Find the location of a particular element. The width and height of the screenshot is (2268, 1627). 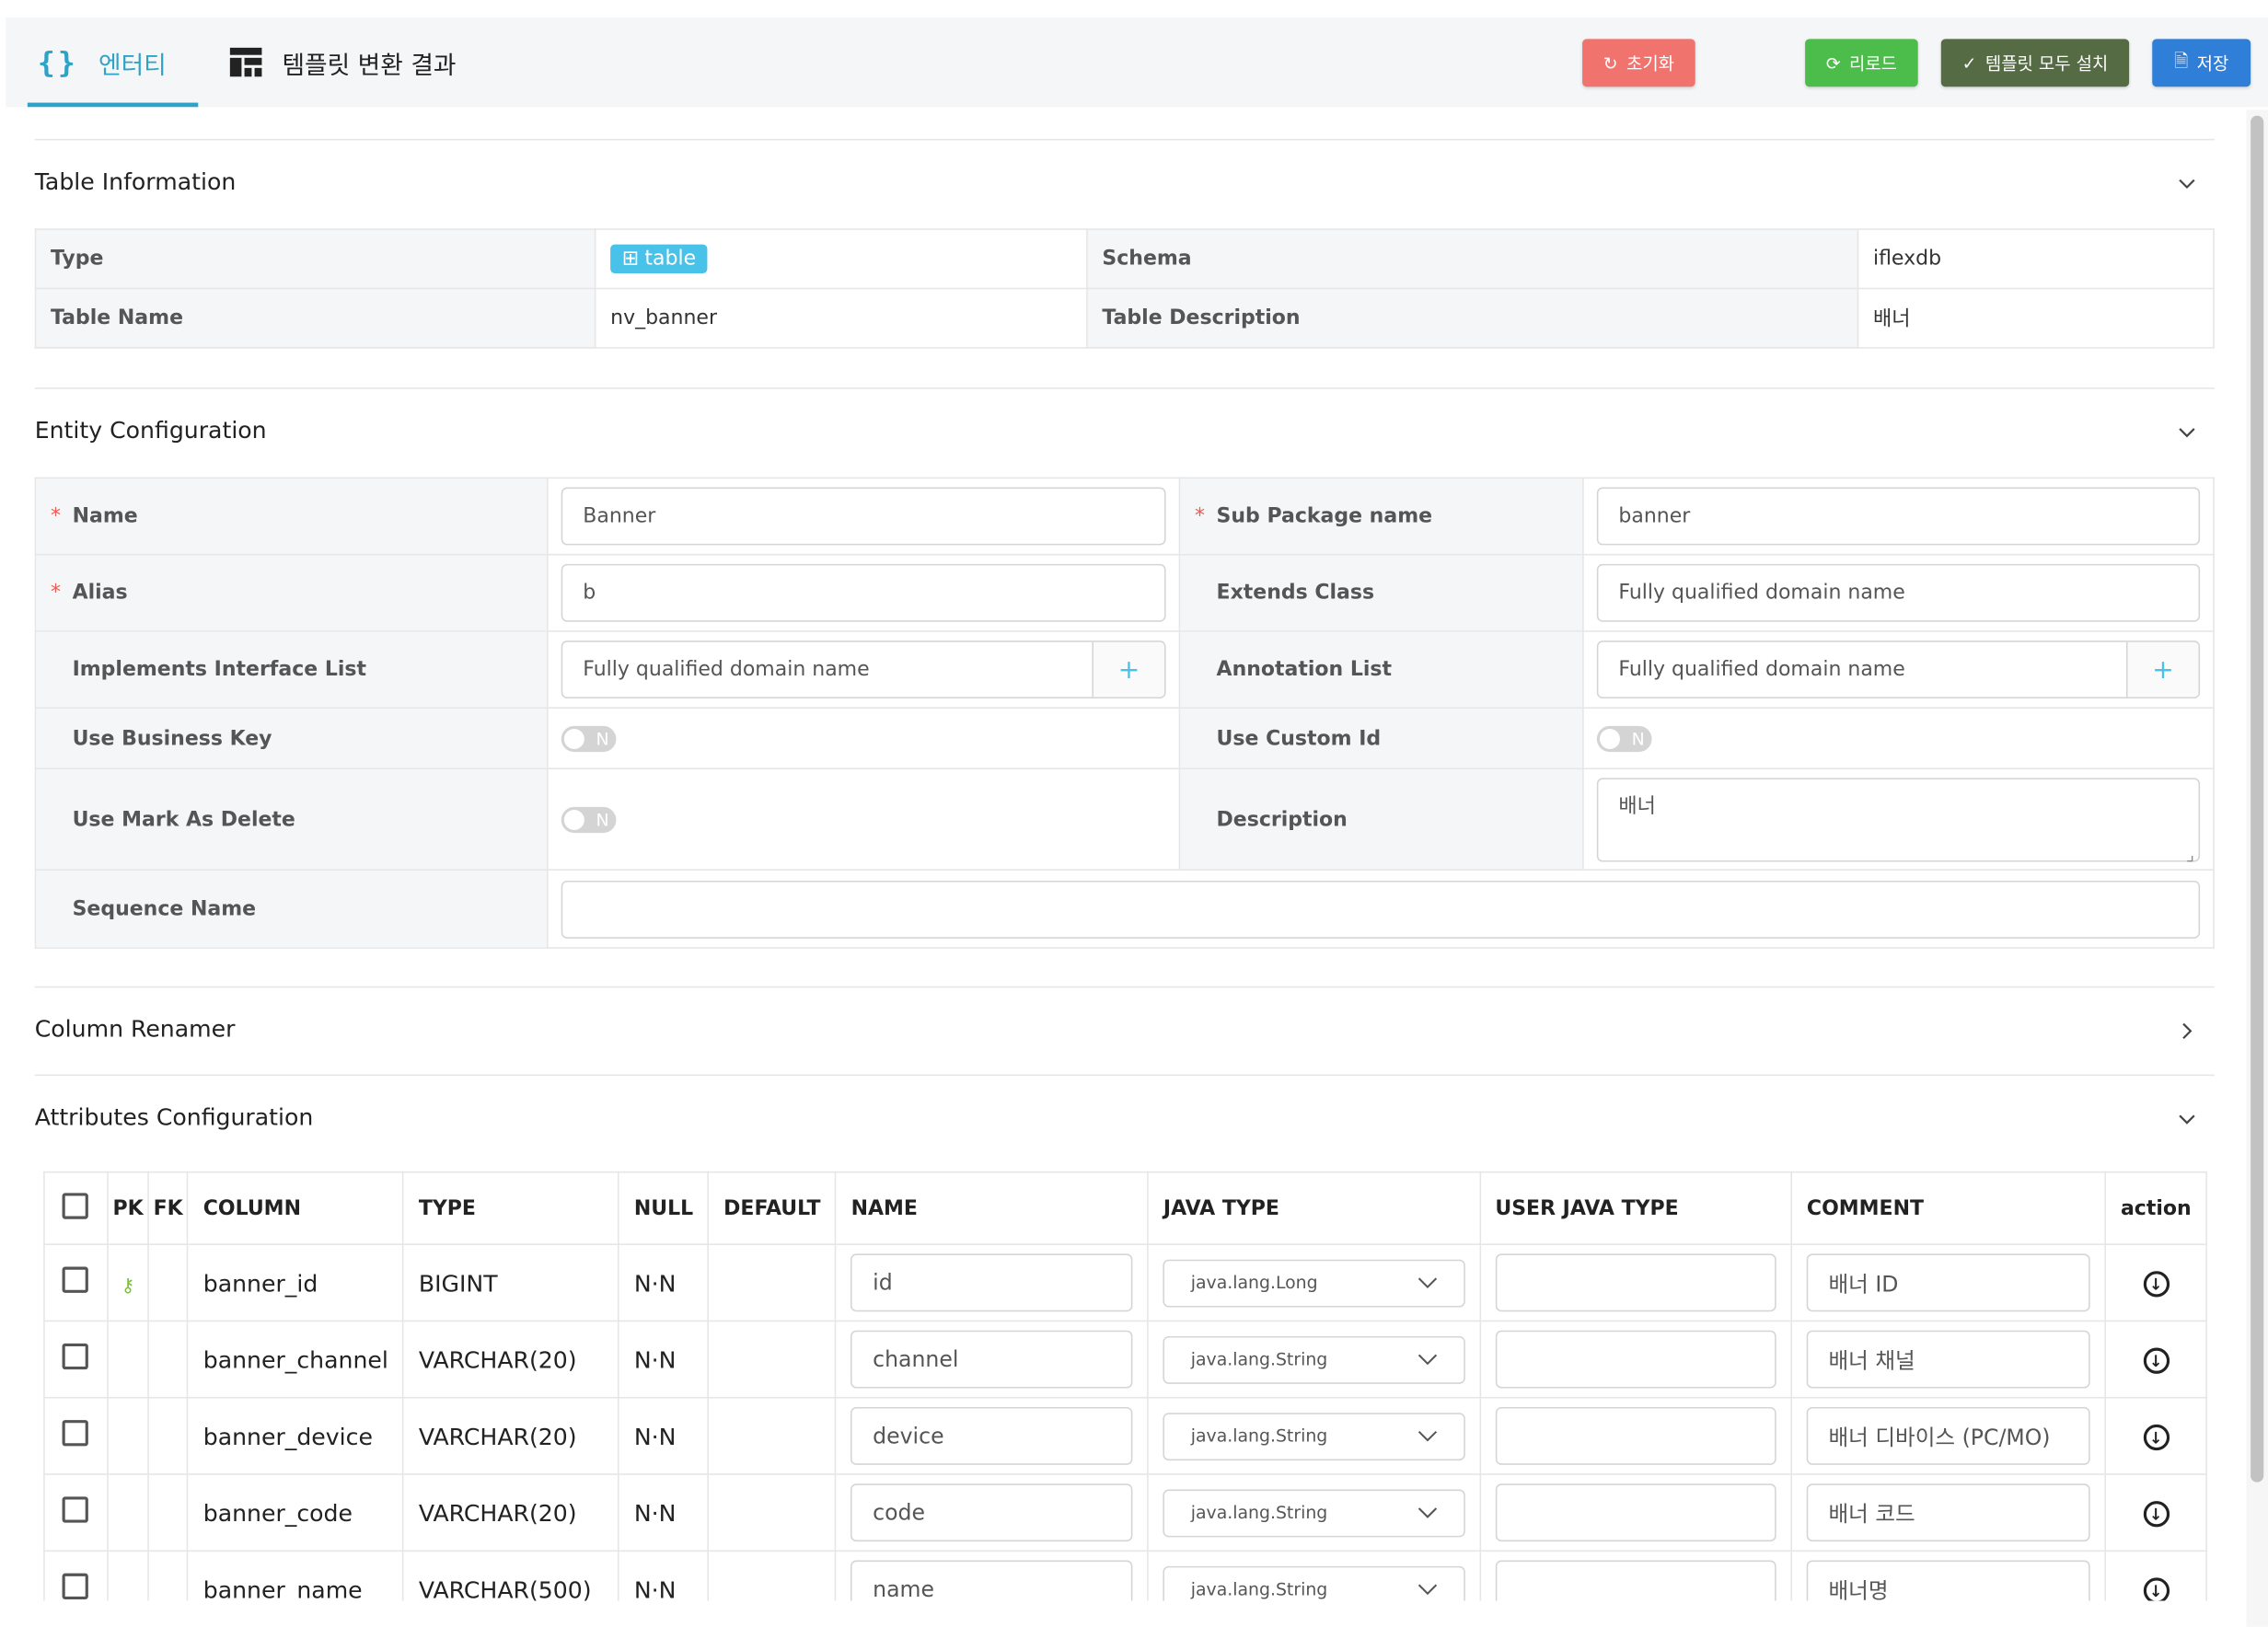

header-default: DEFAULT is located at coordinates (772, 1208).